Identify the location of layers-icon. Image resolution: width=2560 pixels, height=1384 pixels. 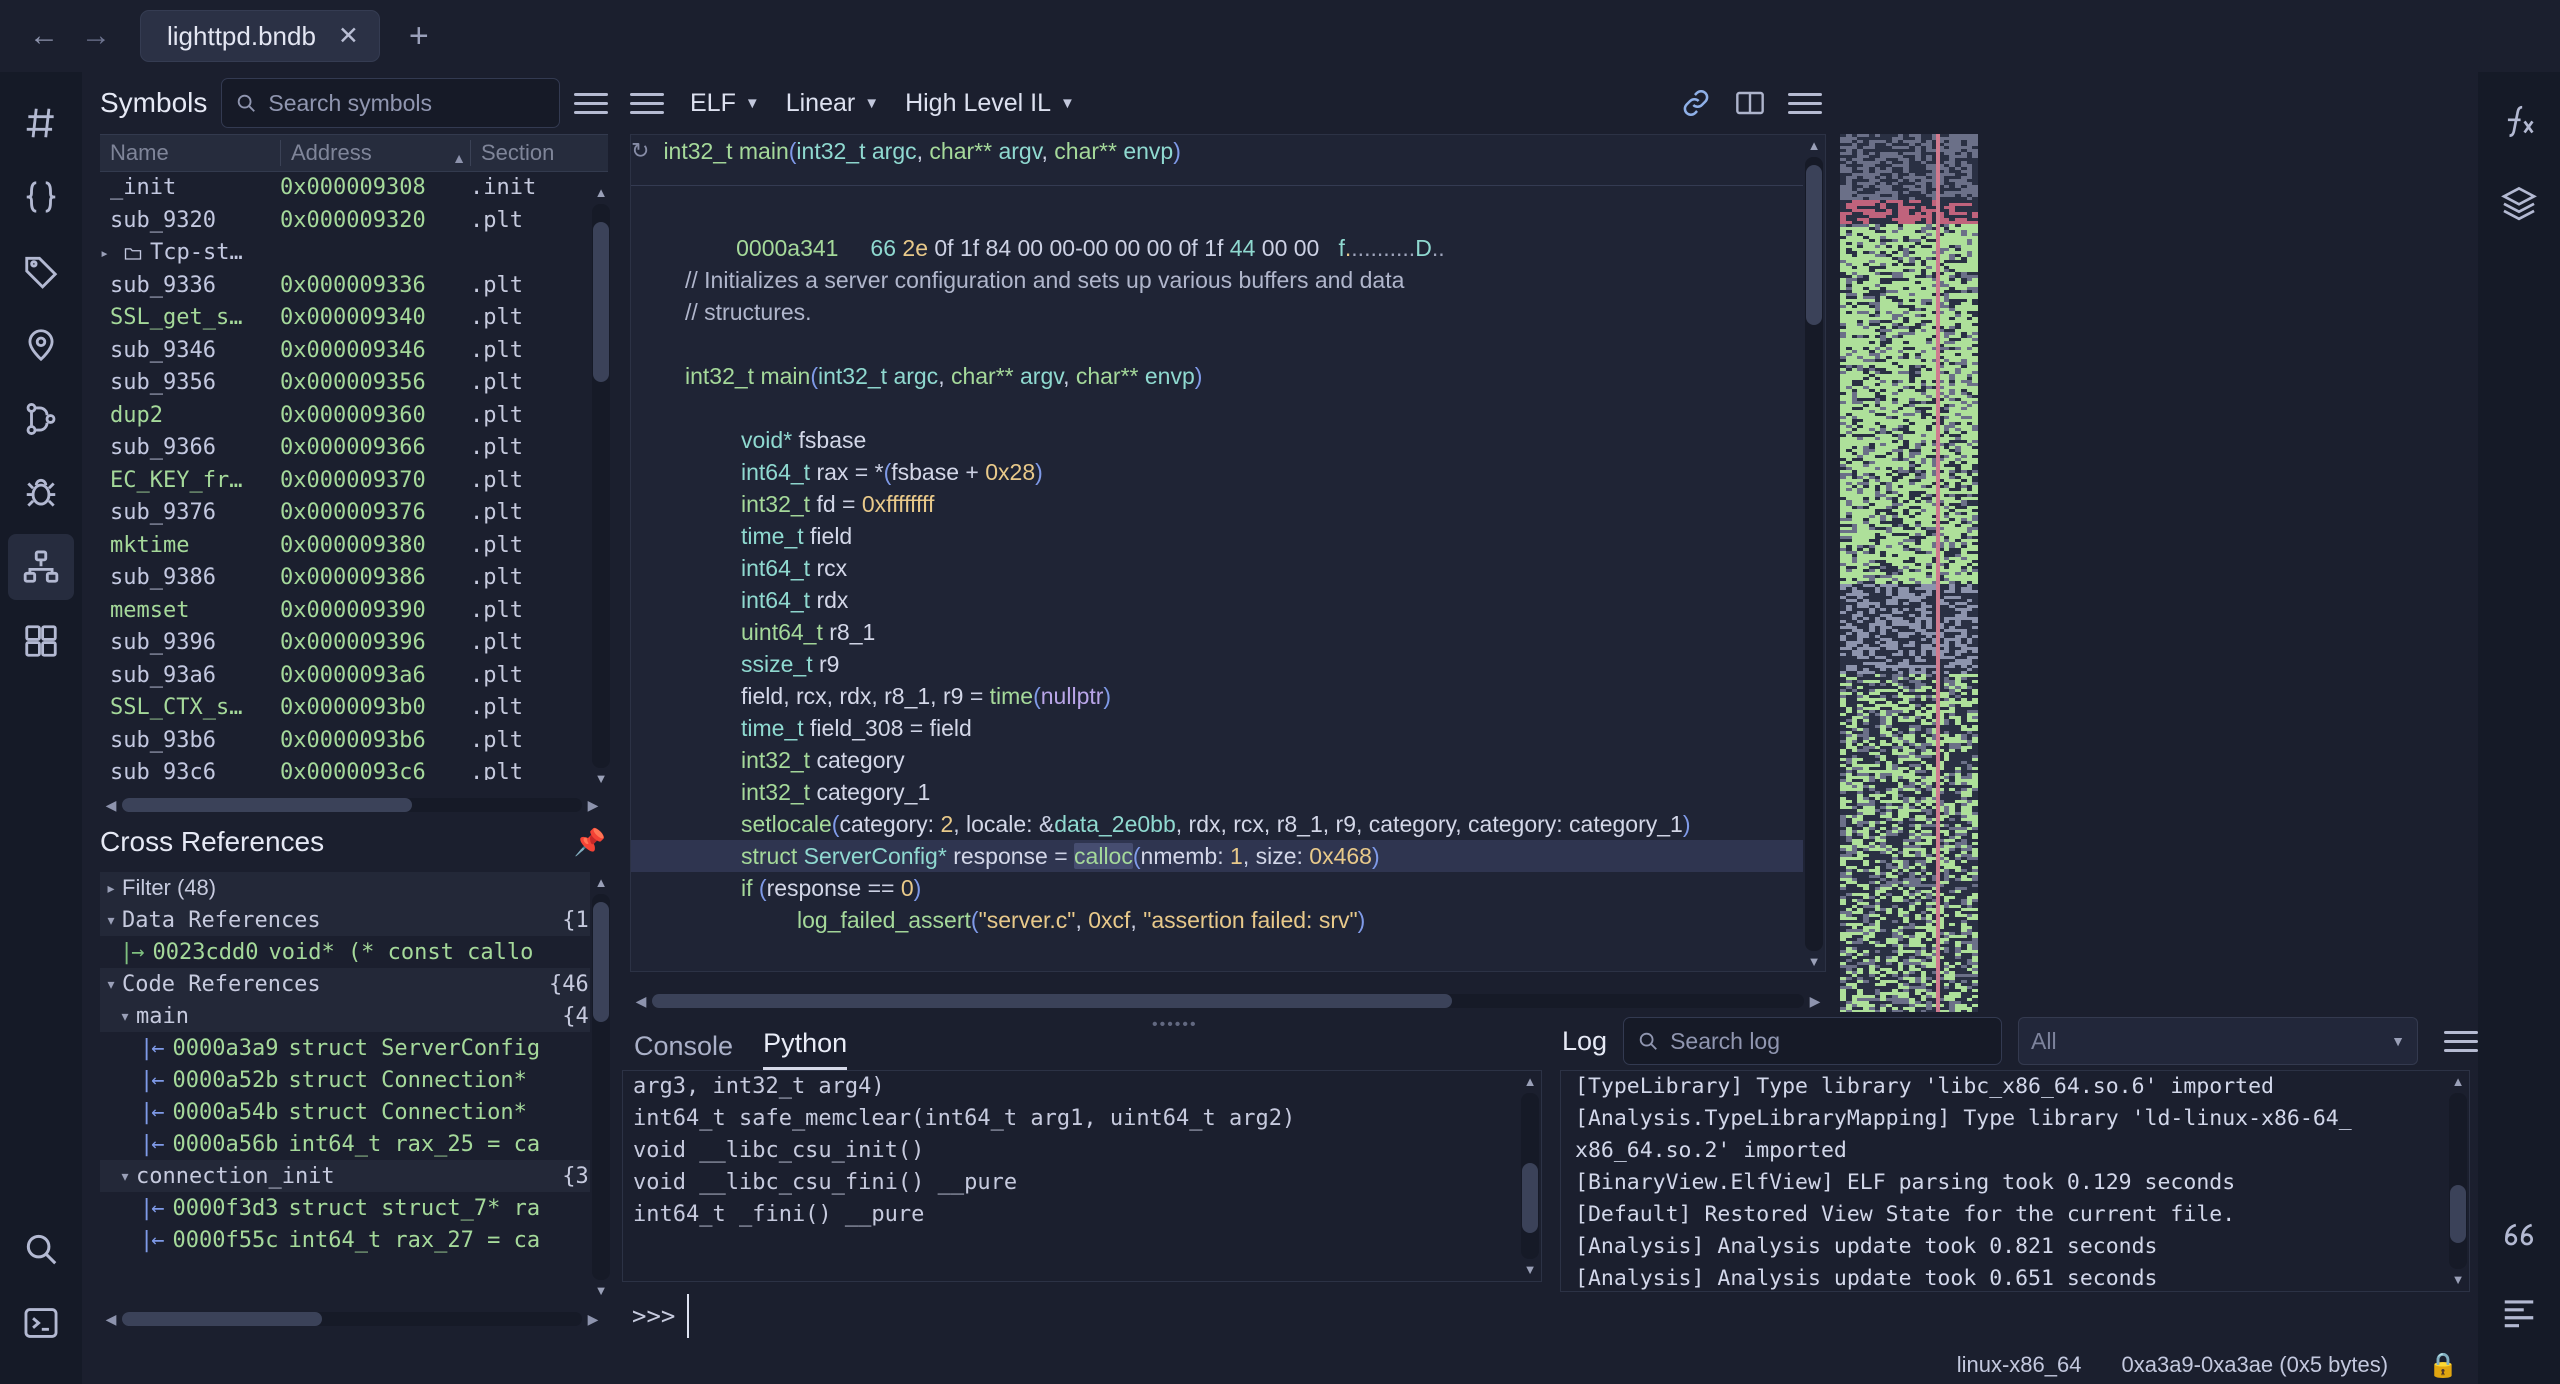
(2519, 203).